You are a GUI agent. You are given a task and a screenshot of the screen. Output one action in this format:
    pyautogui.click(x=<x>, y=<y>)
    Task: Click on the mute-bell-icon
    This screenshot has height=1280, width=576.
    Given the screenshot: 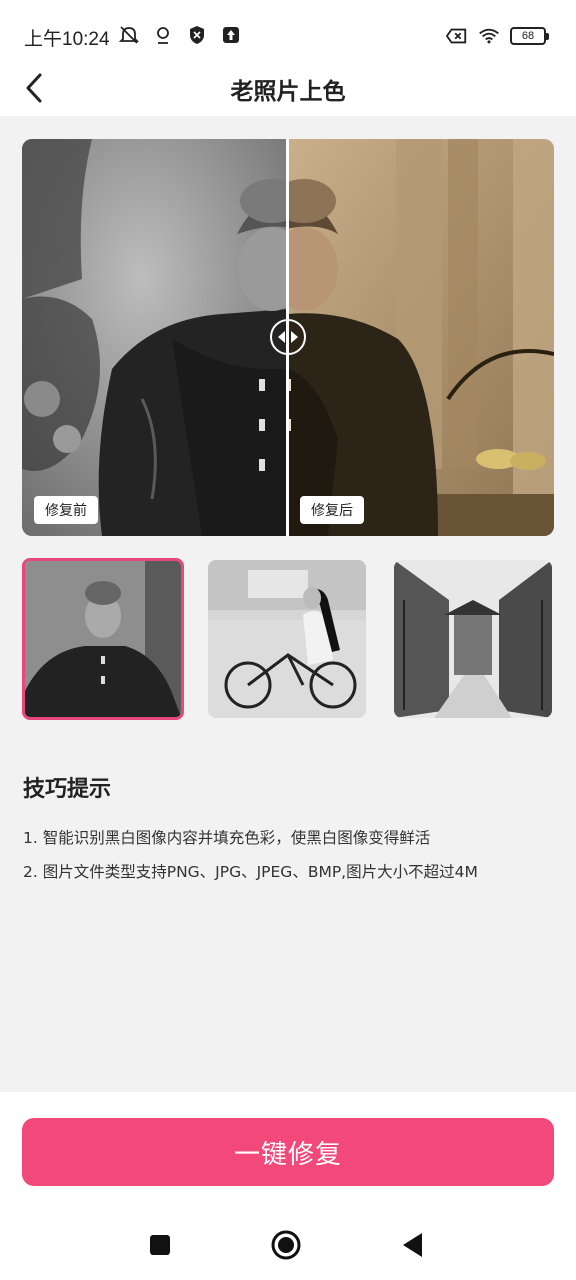 What is the action you would take?
    pyautogui.click(x=129, y=35)
    